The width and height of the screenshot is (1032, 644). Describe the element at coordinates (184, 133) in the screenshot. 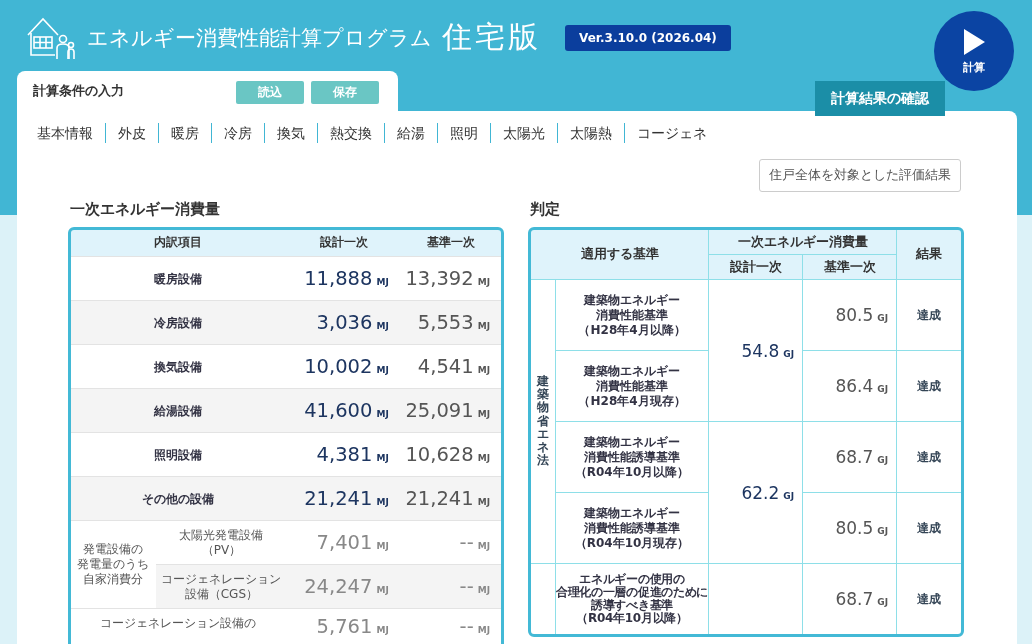

I see `nav-link: 暖房` at that location.